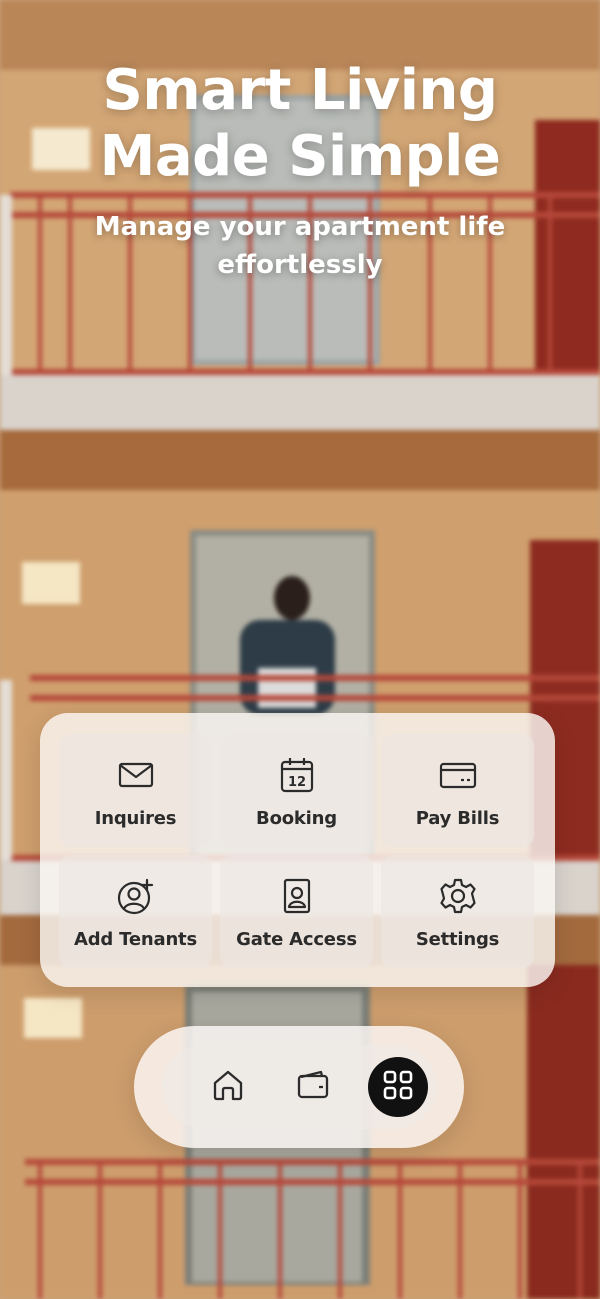  I want to click on inquires-button: Inquires, so click(135, 790).